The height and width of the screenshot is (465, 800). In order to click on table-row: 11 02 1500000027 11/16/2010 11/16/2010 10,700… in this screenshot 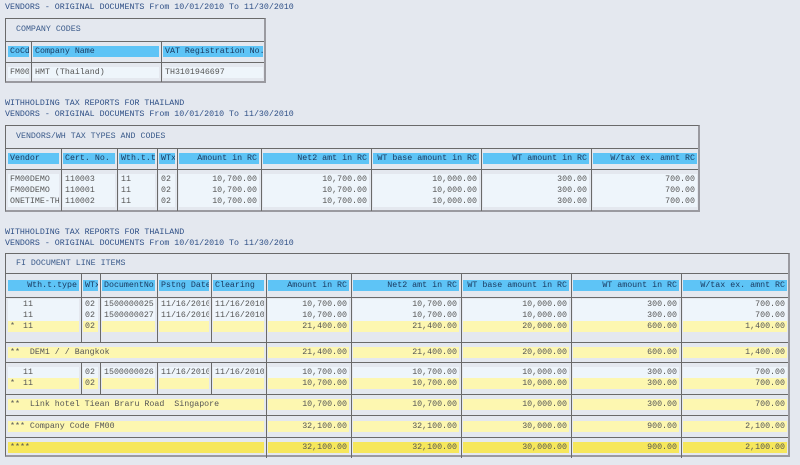, I will do `click(397, 315)`.